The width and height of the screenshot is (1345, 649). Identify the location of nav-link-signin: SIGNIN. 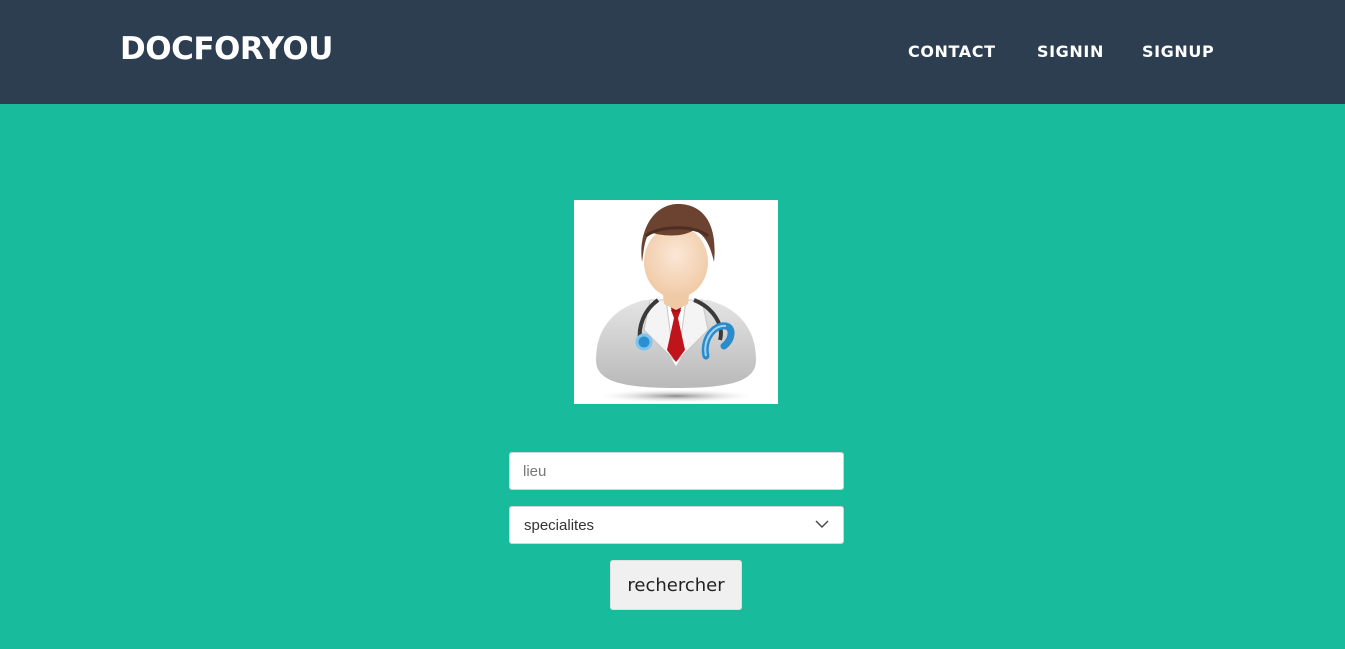
(1070, 51).